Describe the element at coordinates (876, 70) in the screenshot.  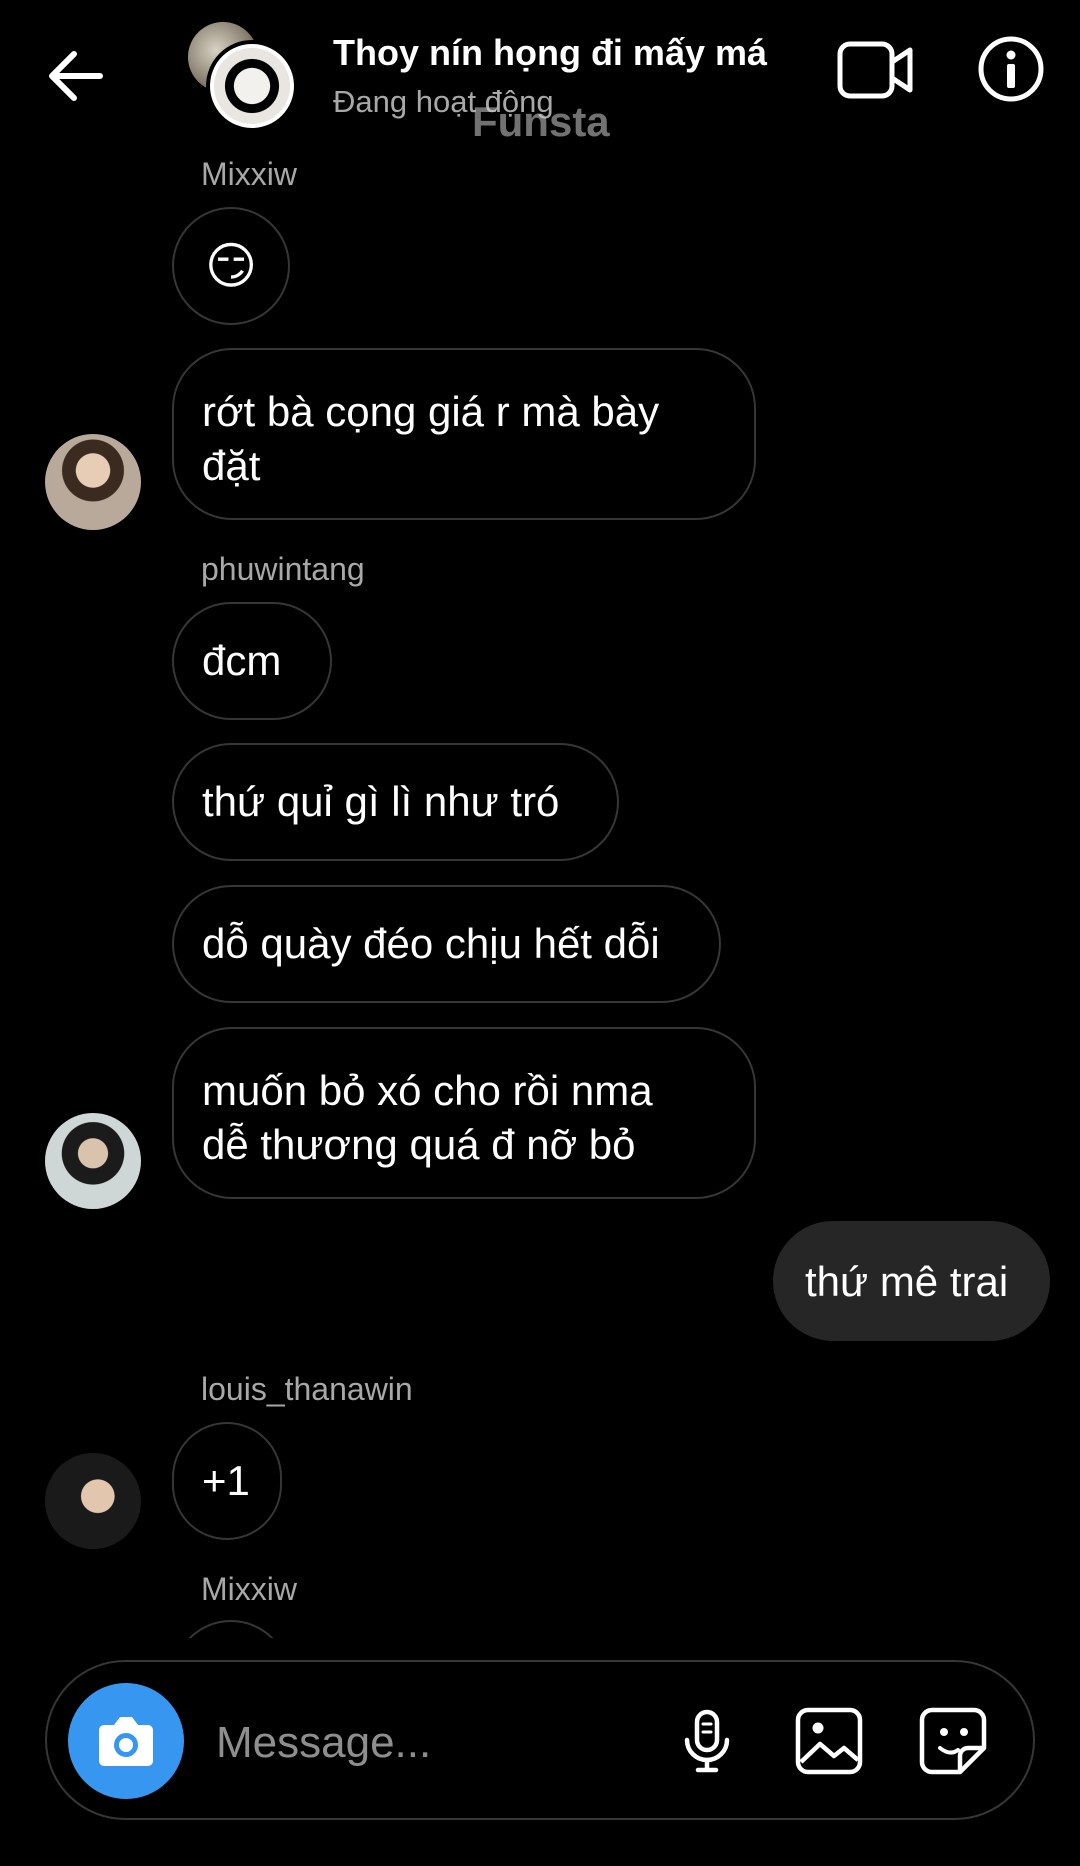
I see `video-call-icon` at that location.